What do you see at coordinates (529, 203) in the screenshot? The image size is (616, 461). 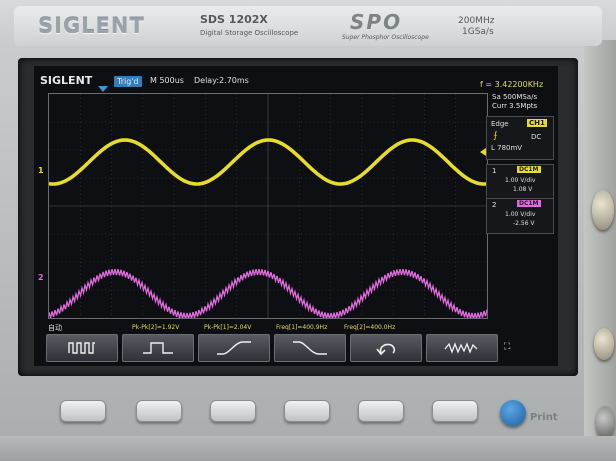 I see `ch2-coupling-badge: DC1M` at bounding box center [529, 203].